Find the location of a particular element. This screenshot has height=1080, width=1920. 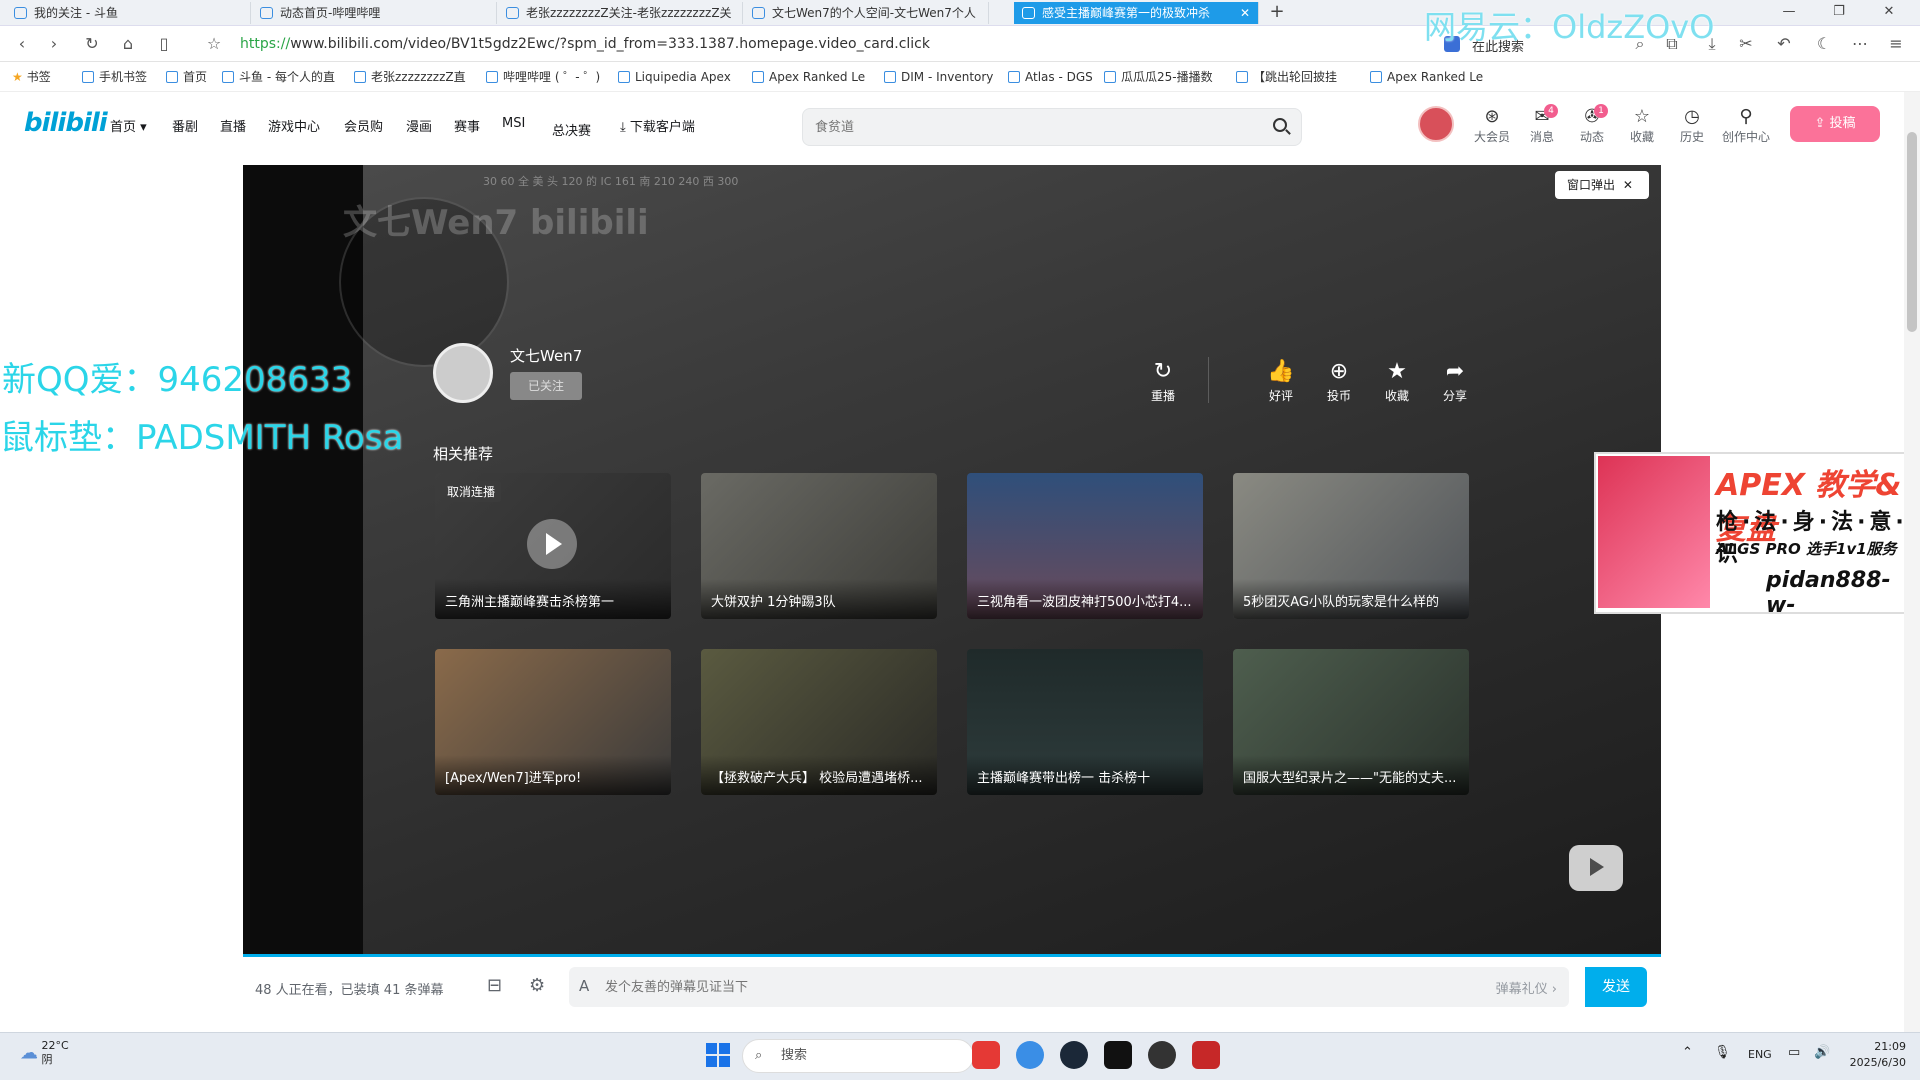

related-video-card: [Apex/Wen7]进军pro! is located at coordinates (553, 722).